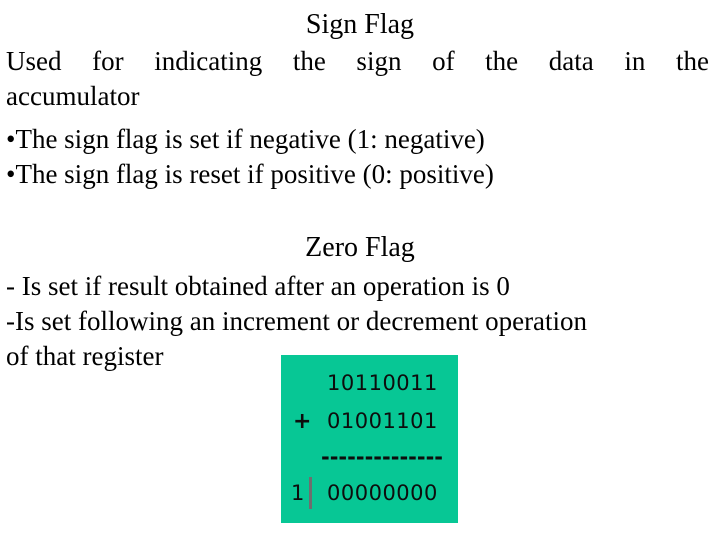 This screenshot has width=720, height=540. What do you see at coordinates (360, 247) in the screenshot?
I see `zero-flag-heading: Zero Flag` at bounding box center [360, 247].